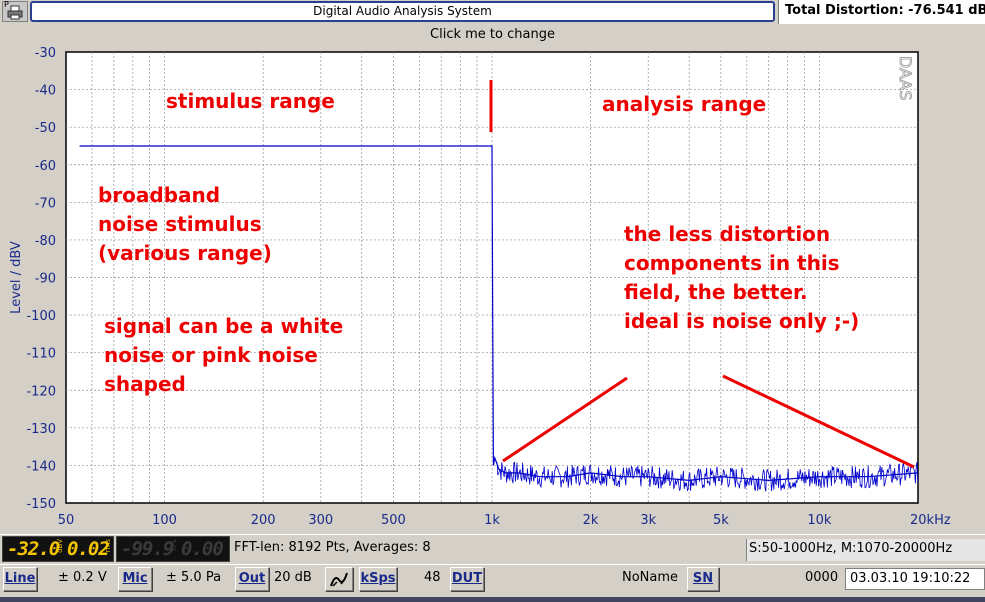 Image resolution: width=985 pixels, height=602 pixels. What do you see at coordinates (20, 579) in the screenshot?
I see `line-button: Line` at bounding box center [20, 579].